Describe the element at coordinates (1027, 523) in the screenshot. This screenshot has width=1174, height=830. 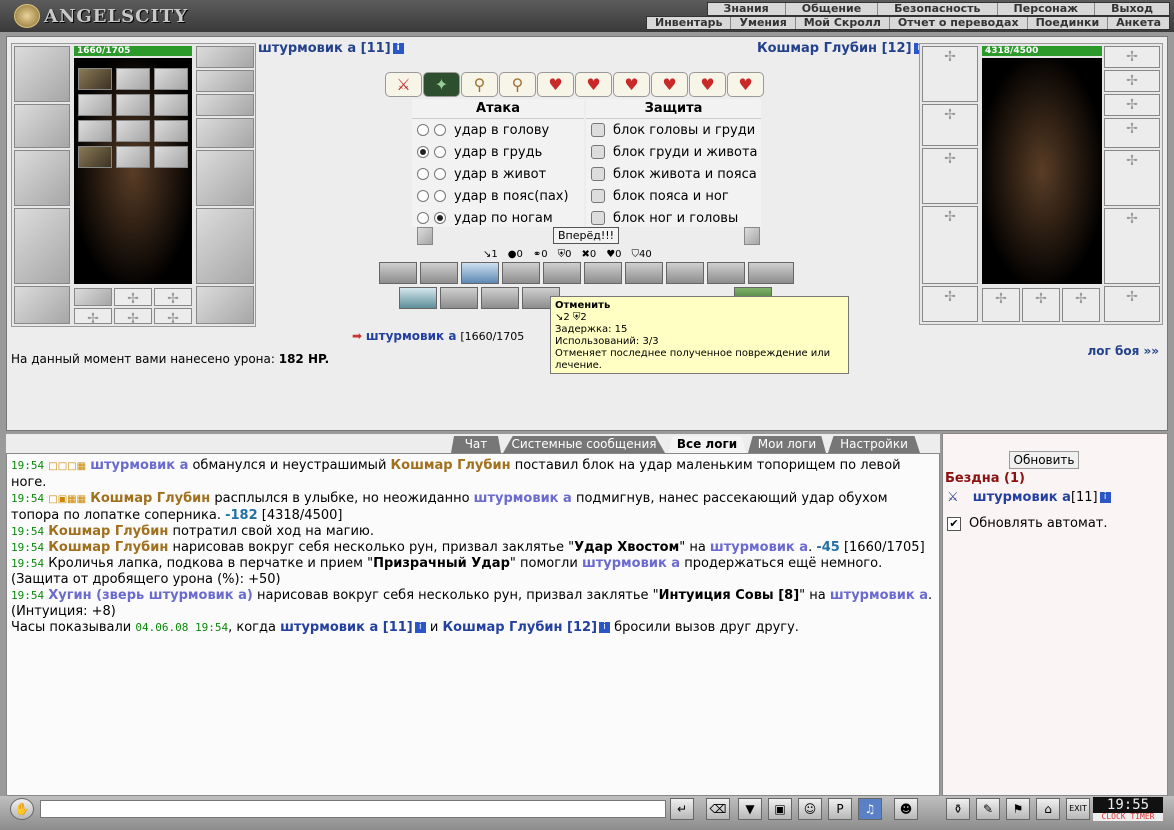
I see `auto-refresh: ✔ Обновлять автомат.` at that location.